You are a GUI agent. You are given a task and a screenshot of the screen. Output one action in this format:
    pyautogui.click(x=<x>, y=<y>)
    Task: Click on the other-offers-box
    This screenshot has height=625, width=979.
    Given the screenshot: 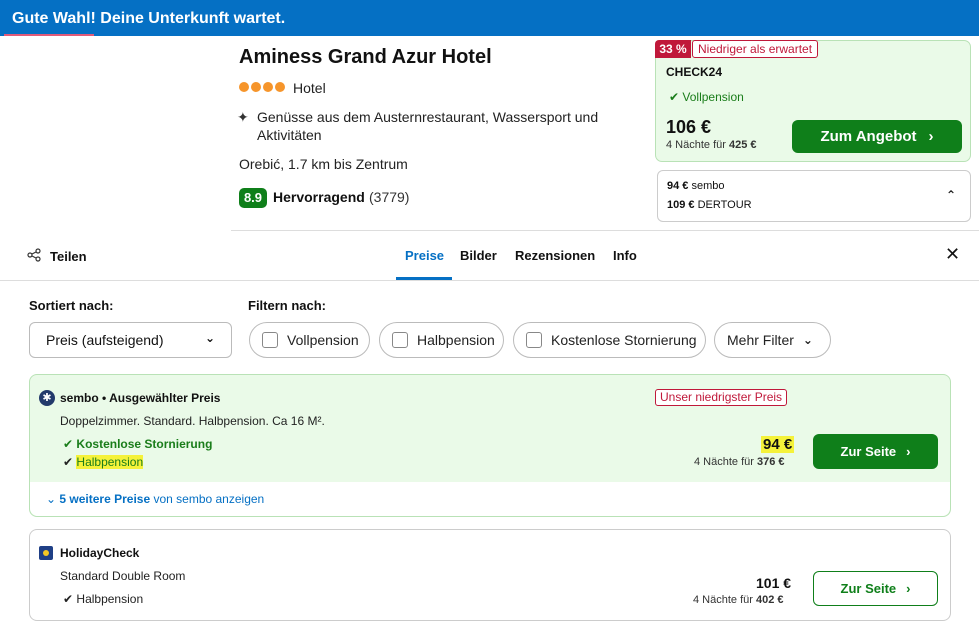 What is the action you would take?
    pyautogui.click(x=814, y=196)
    